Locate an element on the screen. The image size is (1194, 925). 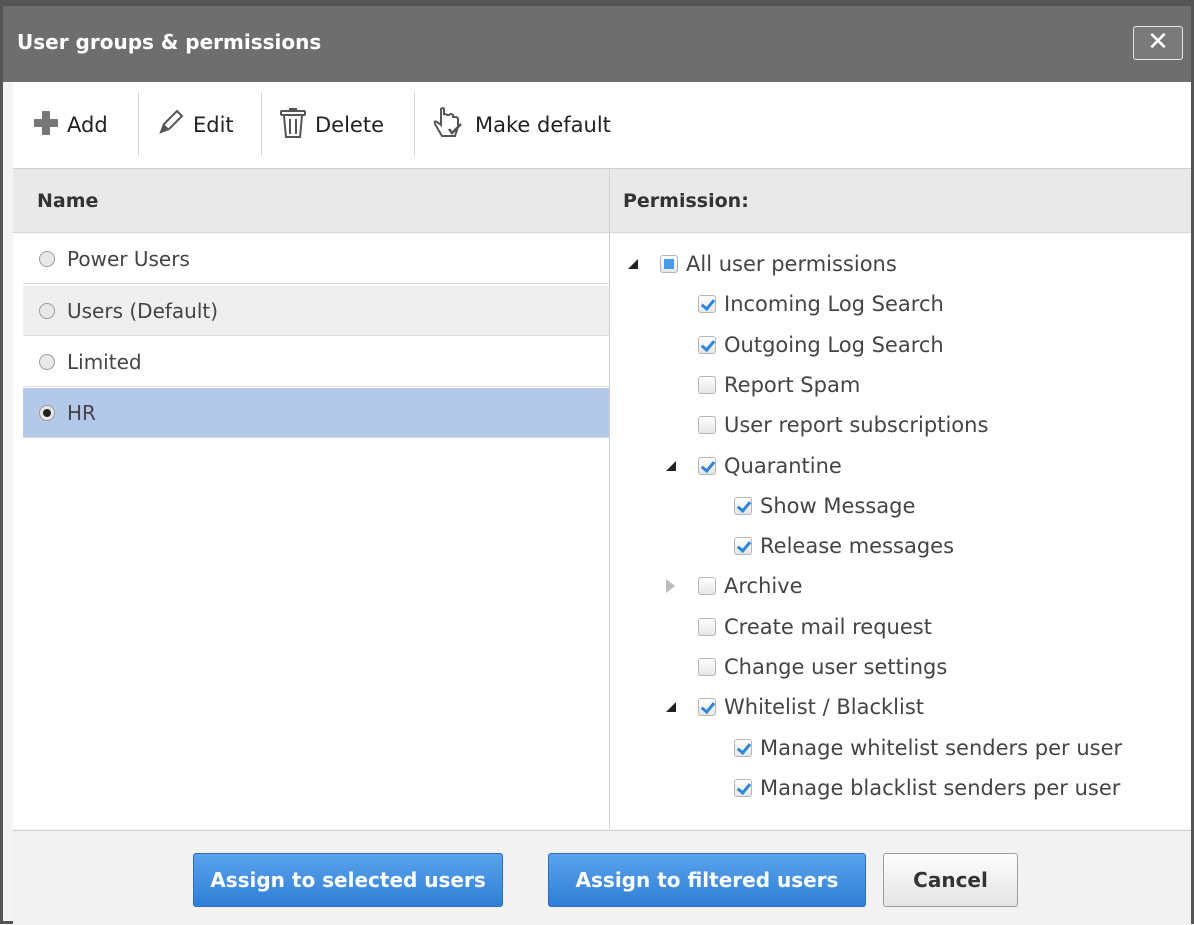
permission-label: Report Spam is located at coordinates (792, 384).